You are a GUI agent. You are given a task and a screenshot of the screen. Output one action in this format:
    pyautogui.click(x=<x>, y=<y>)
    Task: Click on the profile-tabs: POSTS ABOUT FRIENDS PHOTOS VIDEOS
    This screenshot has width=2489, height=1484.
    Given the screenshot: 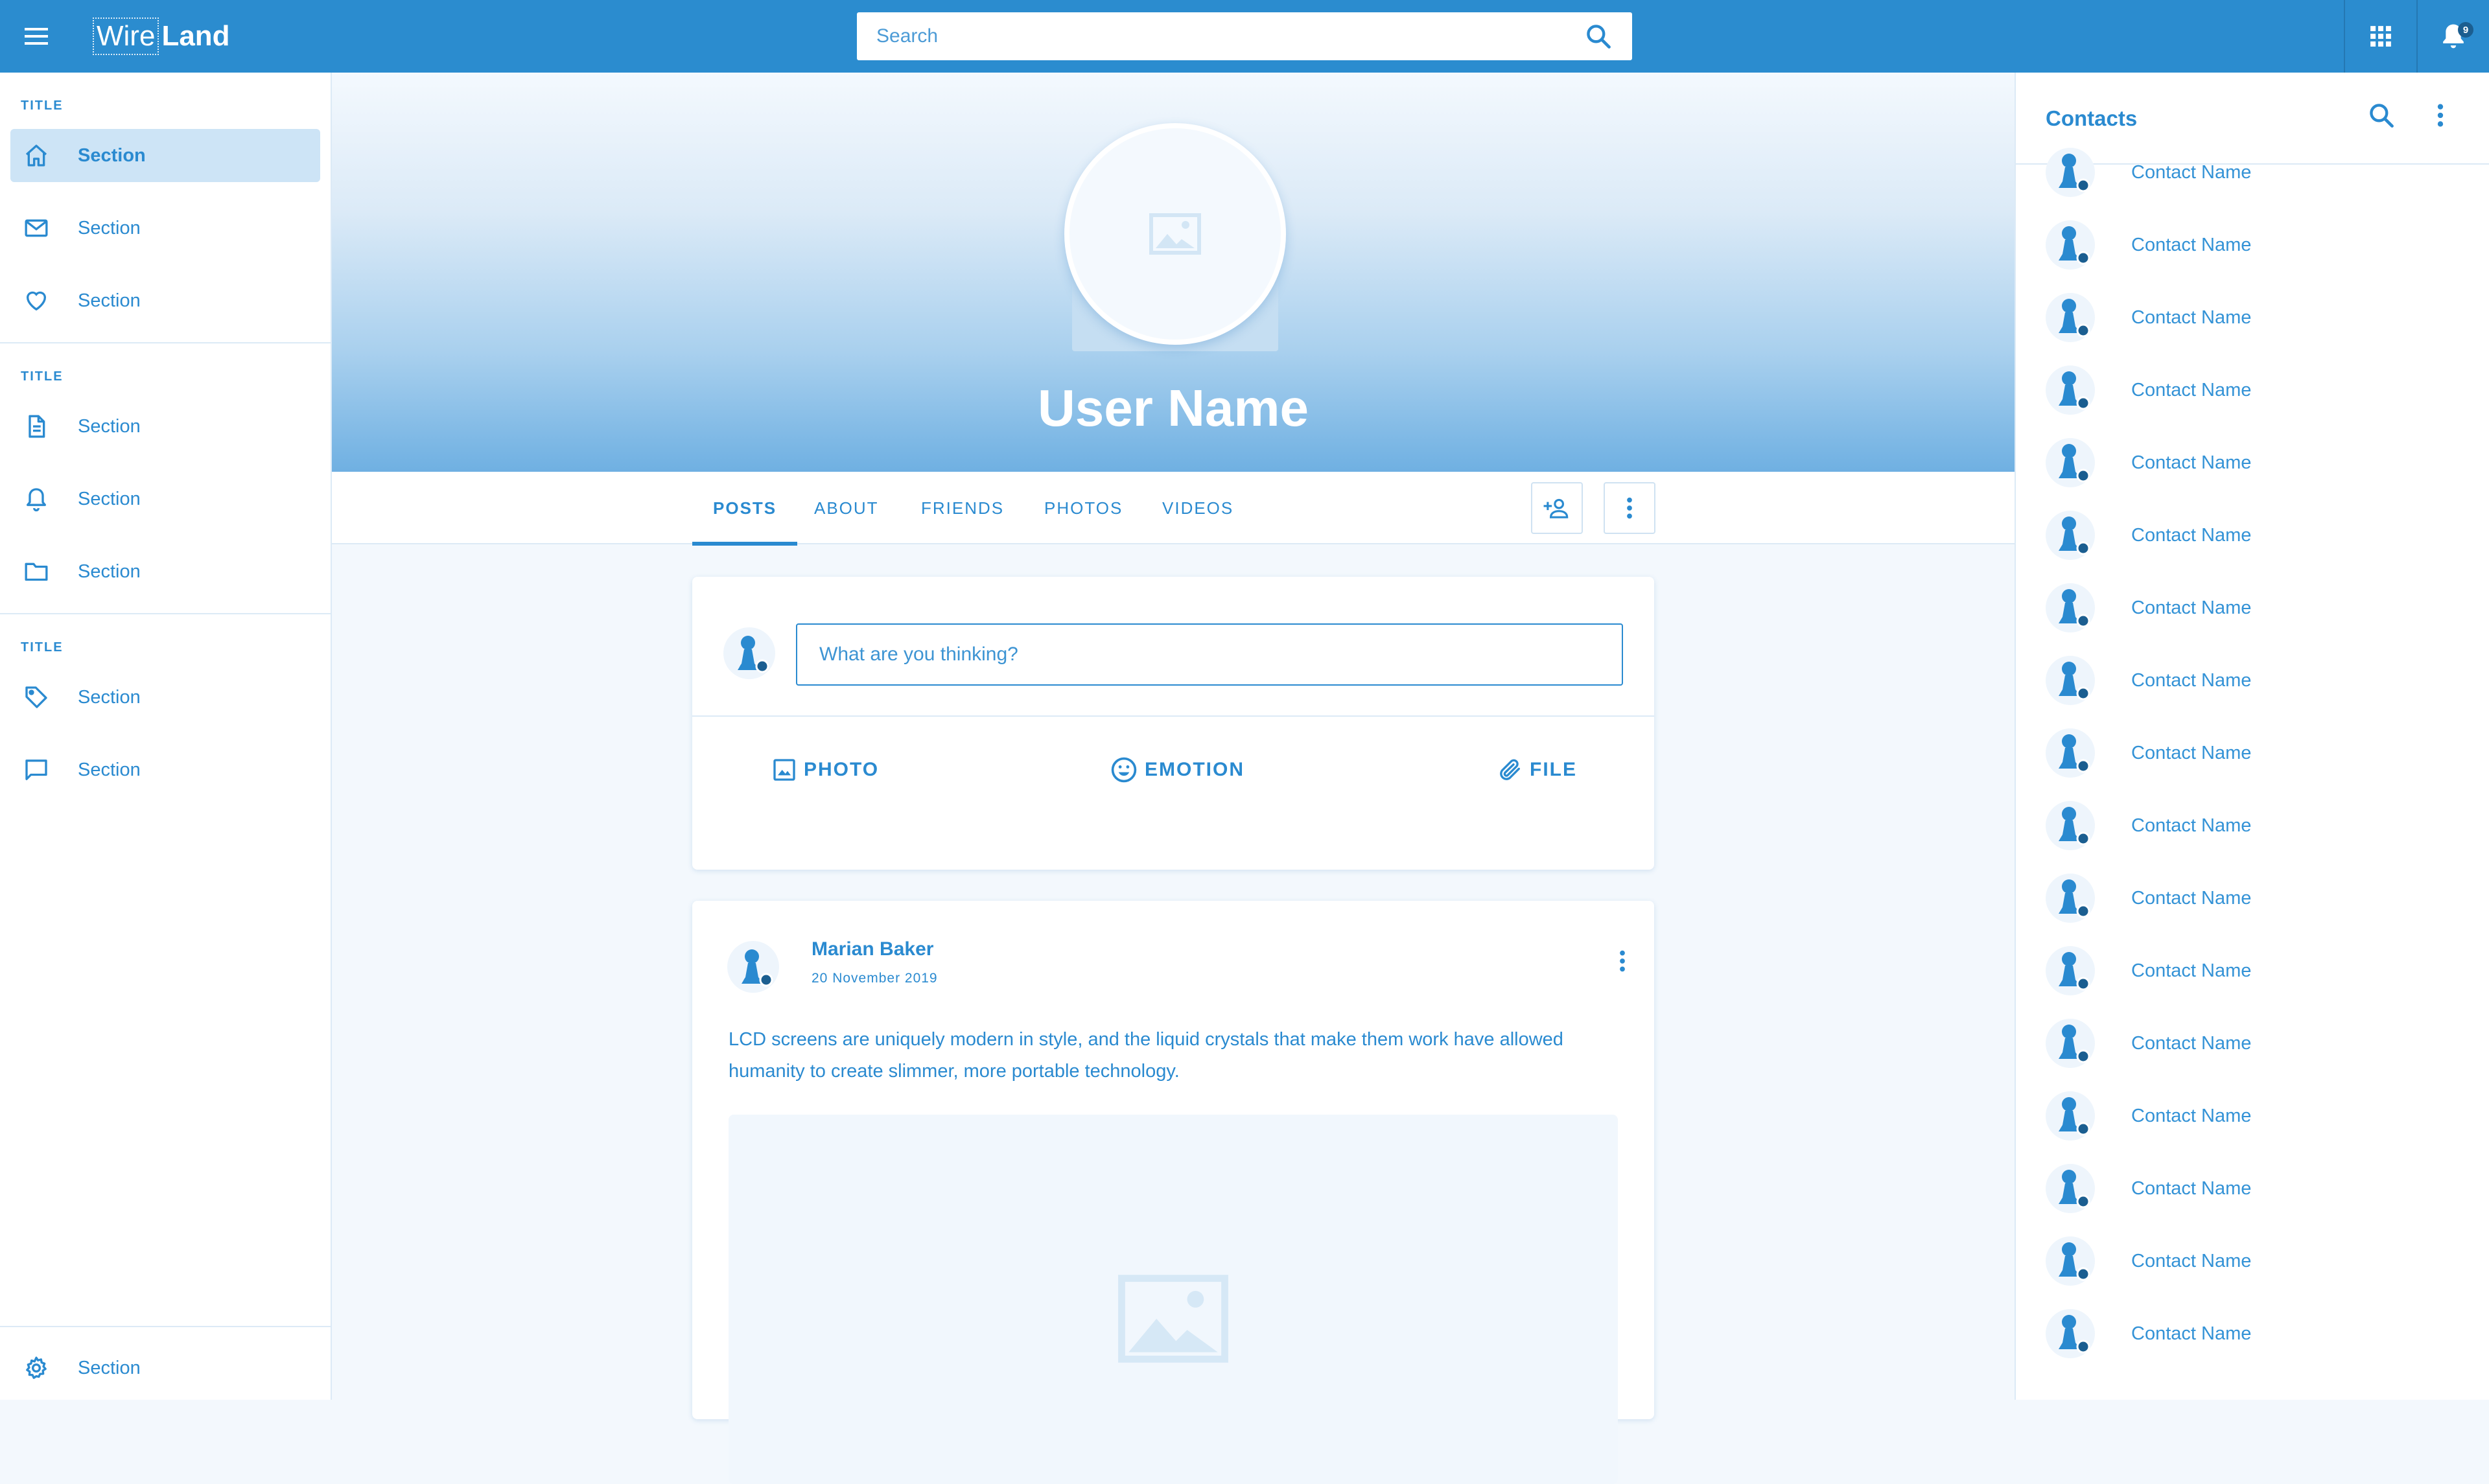 What is the action you would take?
    pyautogui.click(x=1173, y=509)
    